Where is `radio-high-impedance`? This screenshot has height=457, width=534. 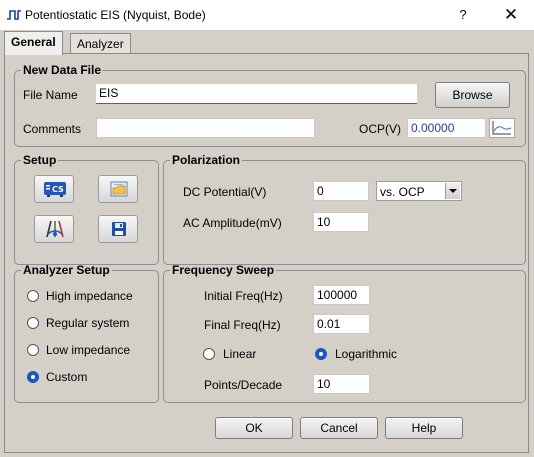
radio-high-impedance is located at coordinates (33, 296).